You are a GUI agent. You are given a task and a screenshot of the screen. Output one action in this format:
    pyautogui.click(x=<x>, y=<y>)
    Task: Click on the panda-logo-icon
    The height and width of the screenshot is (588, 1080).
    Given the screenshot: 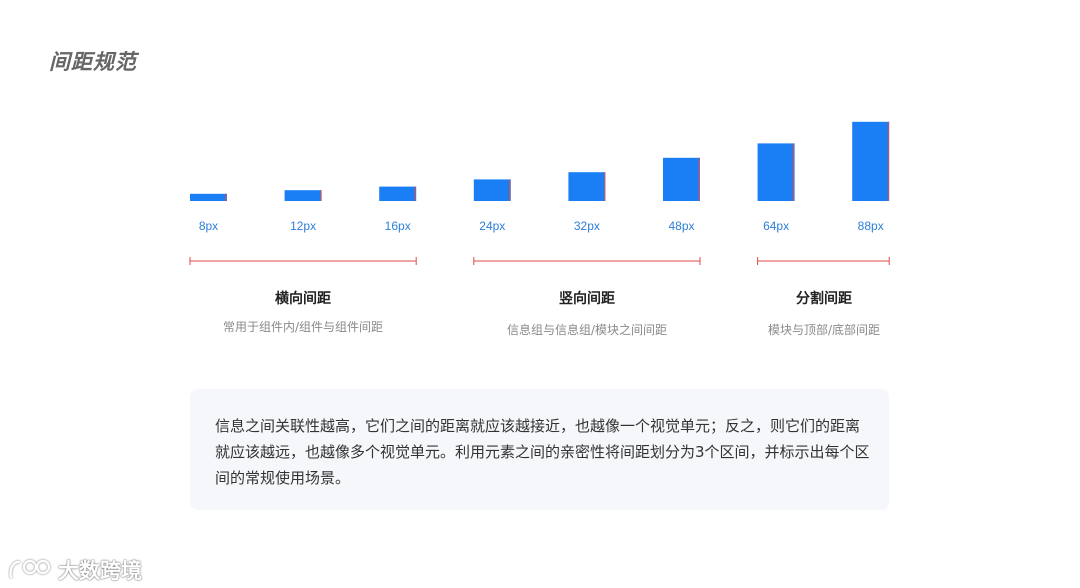 What is the action you would take?
    pyautogui.click(x=30, y=569)
    